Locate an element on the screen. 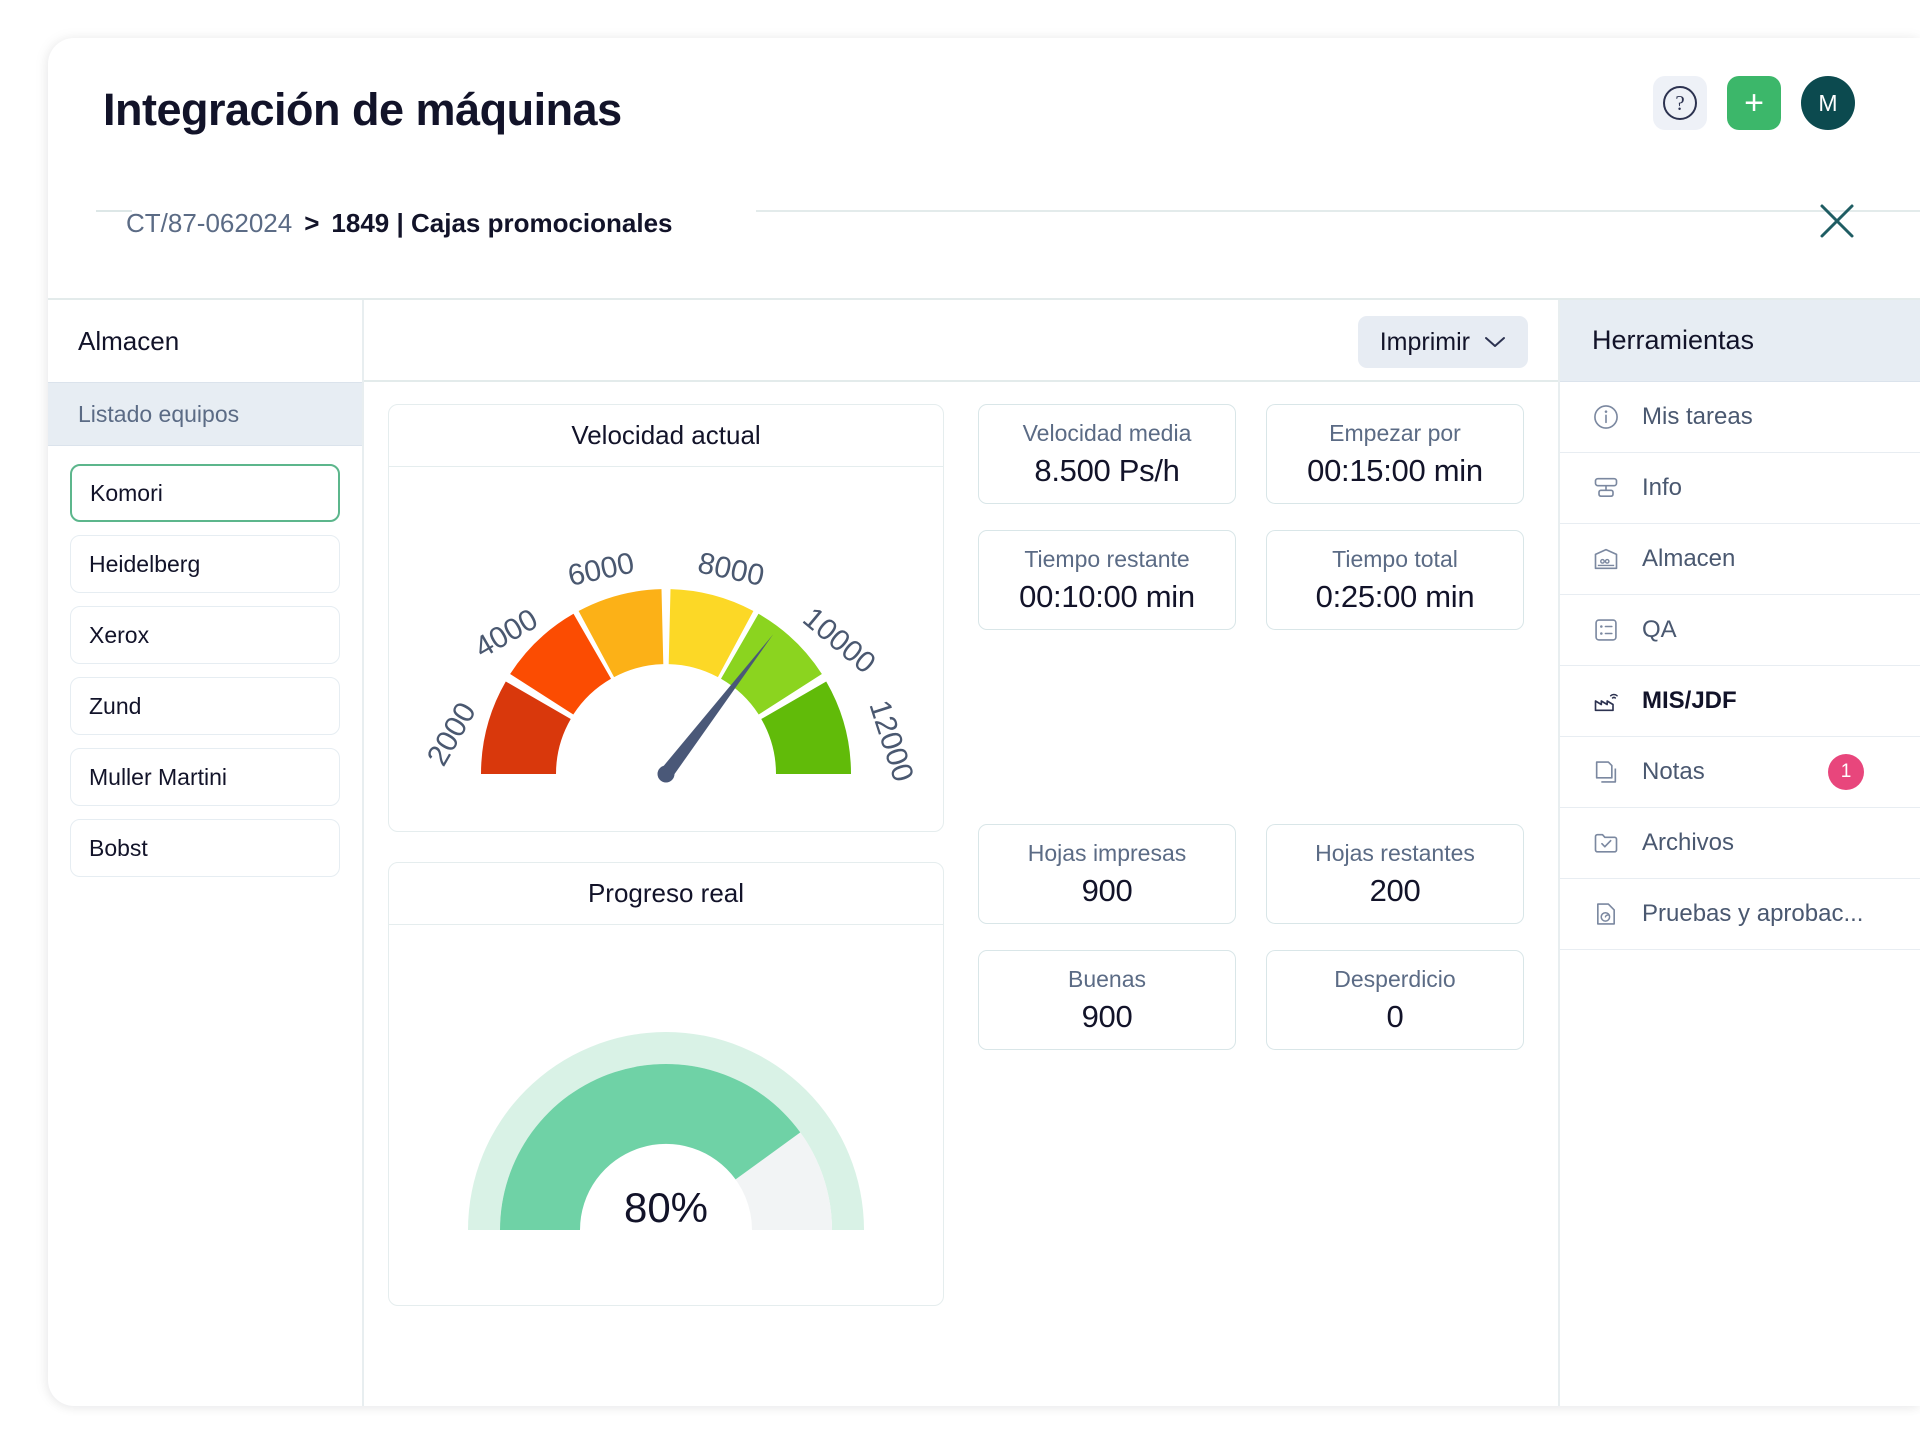 The image size is (1920, 1440). add-button: + is located at coordinates (1754, 103).